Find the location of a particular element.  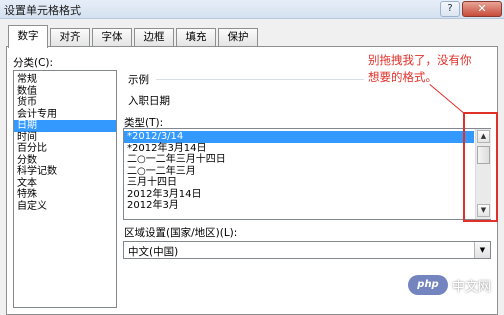

locale-value: 中文(中国) is located at coordinates (153, 252).